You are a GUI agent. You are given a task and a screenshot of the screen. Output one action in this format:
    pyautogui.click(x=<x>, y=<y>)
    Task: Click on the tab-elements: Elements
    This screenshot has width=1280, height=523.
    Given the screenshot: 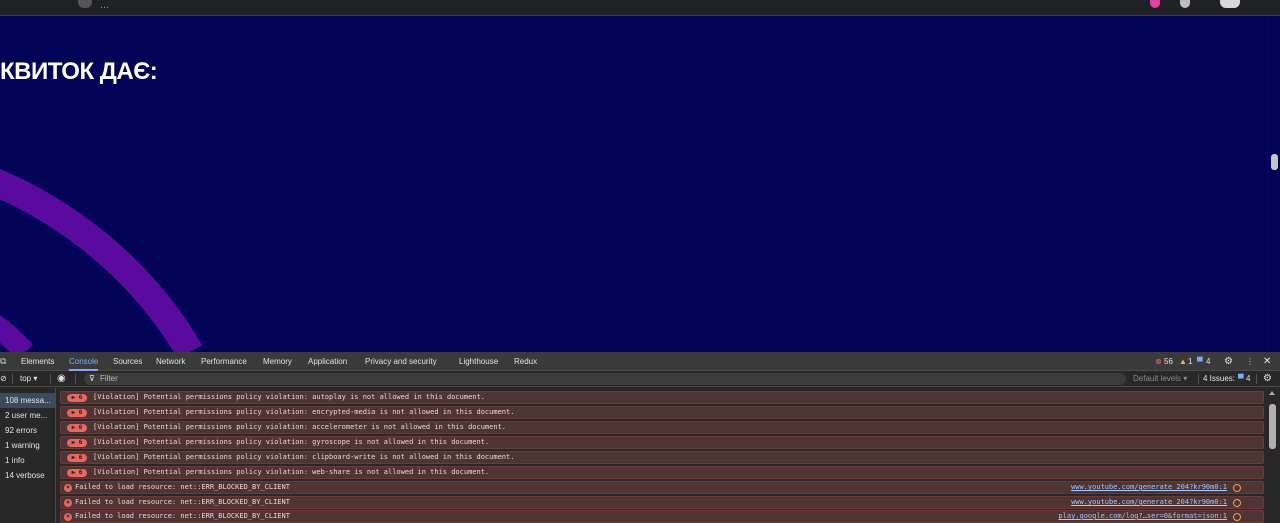 What is the action you would take?
    pyautogui.click(x=37, y=361)
    